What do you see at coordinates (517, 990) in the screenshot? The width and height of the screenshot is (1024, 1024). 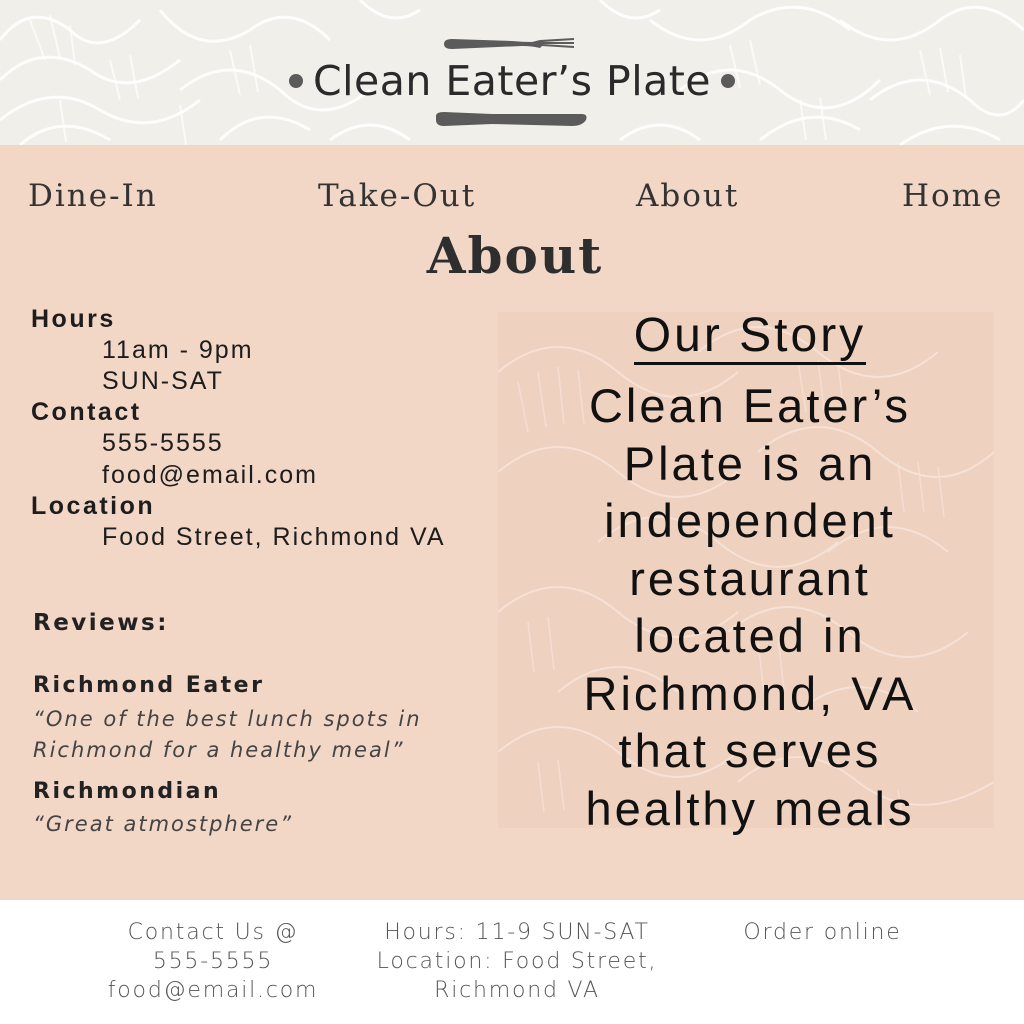 I see `footer-location-city: Richmond VA` at bounding box center [517, 990].